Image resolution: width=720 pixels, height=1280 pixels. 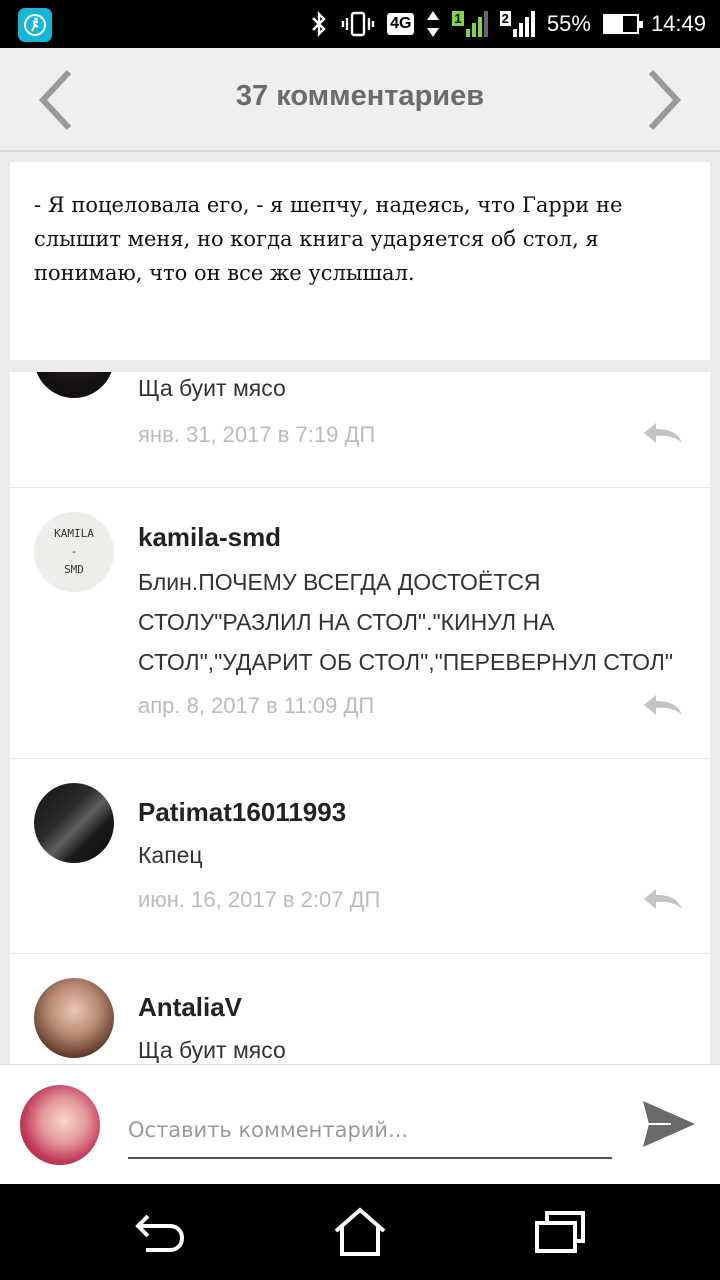 I want to click on next-button, so click(x=665, y=100).